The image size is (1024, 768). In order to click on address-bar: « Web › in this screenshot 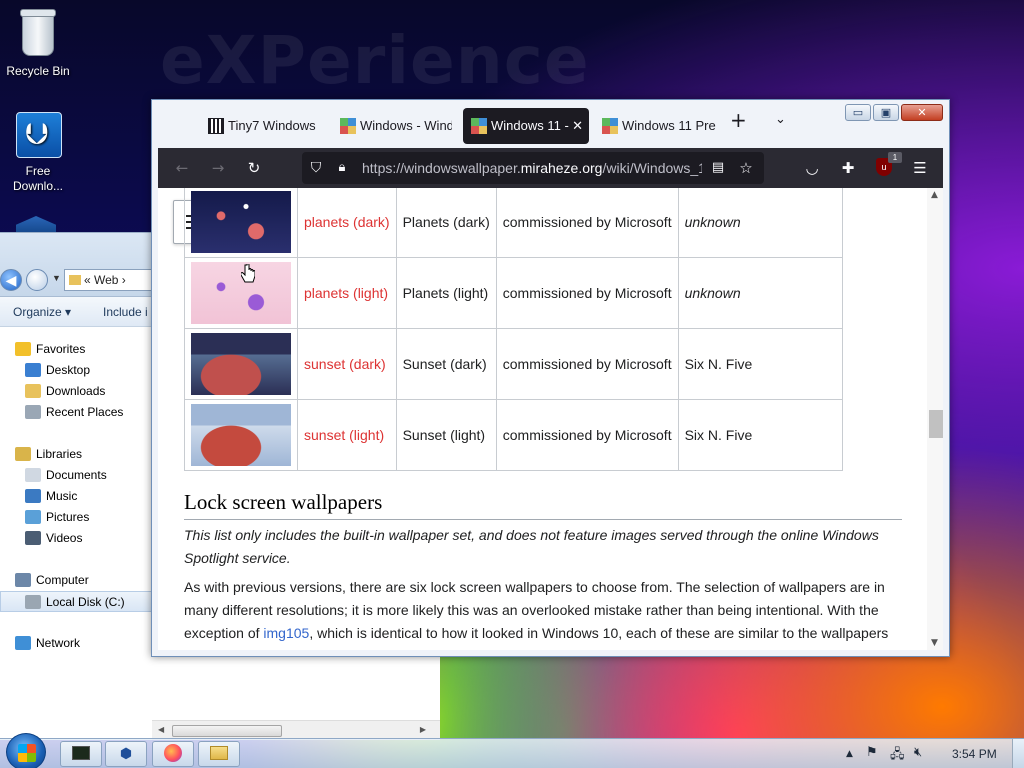, I will do `click(109, 280)`.